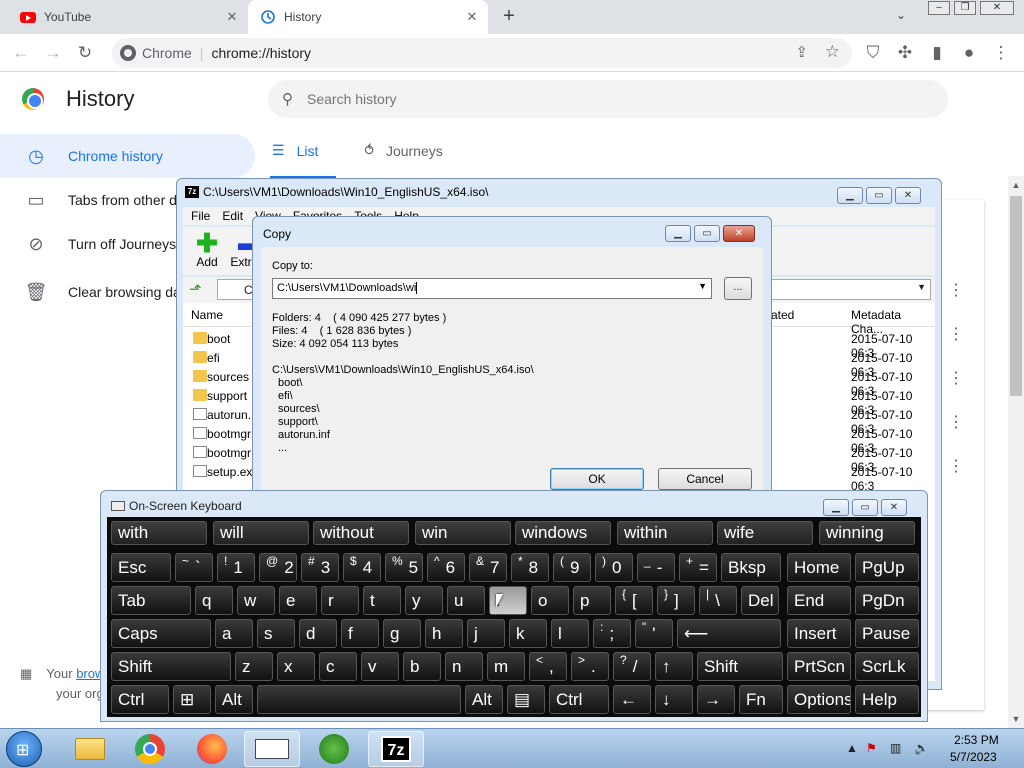  Describe the element at coordinates (729, 633) in the screenshot. I see `key-symbol: ⟵` at that location.